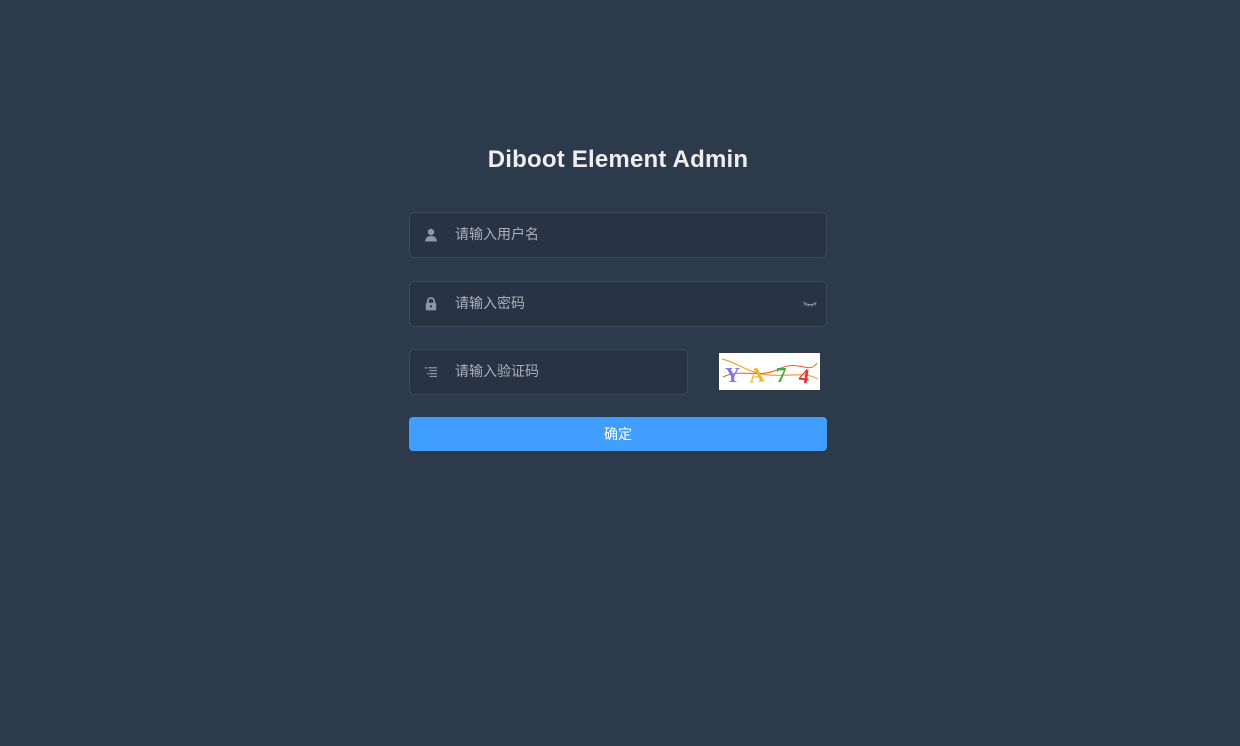  What do you see at coordinates (615, 235) in the screenshot?
I see `username-input` at bounding box center [615, 235].